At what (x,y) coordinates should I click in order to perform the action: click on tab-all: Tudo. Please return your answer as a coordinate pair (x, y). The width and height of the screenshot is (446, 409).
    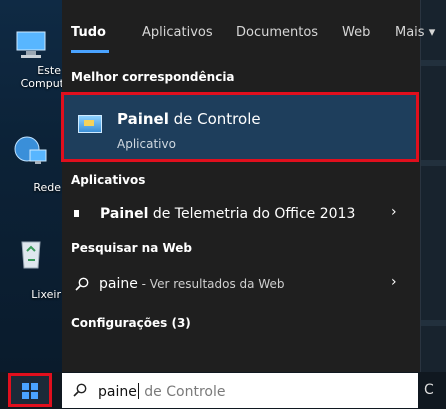
    Looking at the image, I should click on (88, 32).